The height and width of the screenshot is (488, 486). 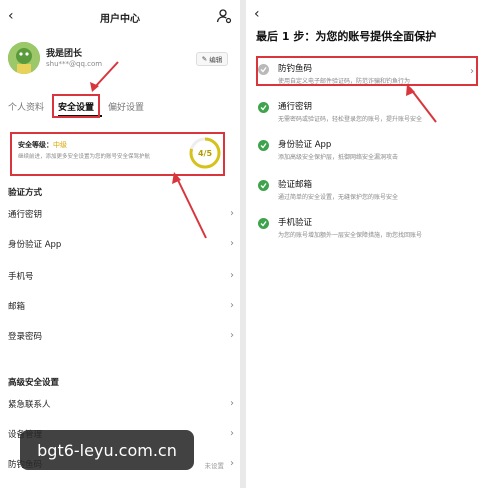 What do you see at coordinates (120, 19) in the screenshot?
I see `page-title: 用户中心` at bounding box center [120, 19].